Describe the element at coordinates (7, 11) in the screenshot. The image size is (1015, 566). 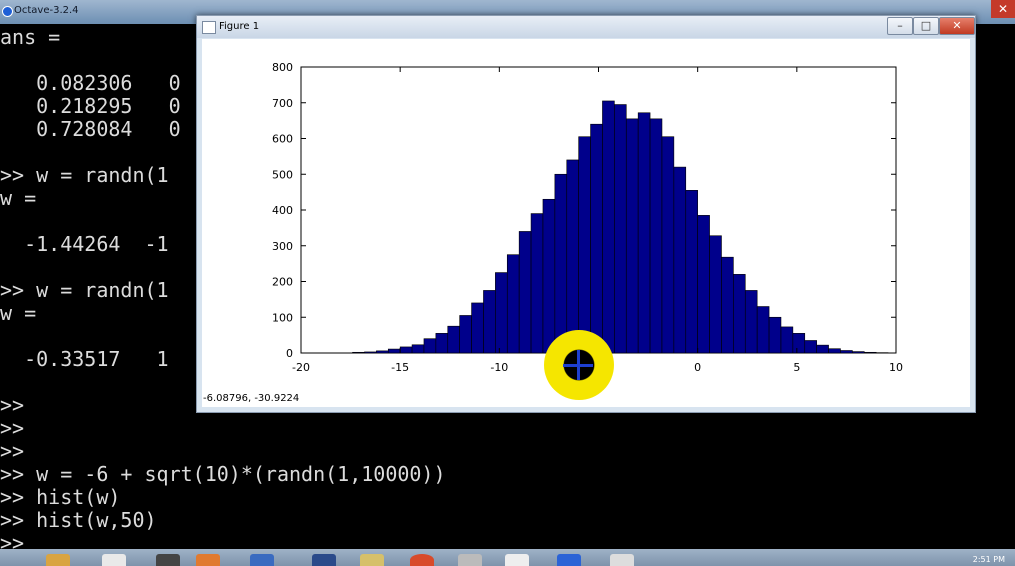
I see `octave-app-icon` at that location.